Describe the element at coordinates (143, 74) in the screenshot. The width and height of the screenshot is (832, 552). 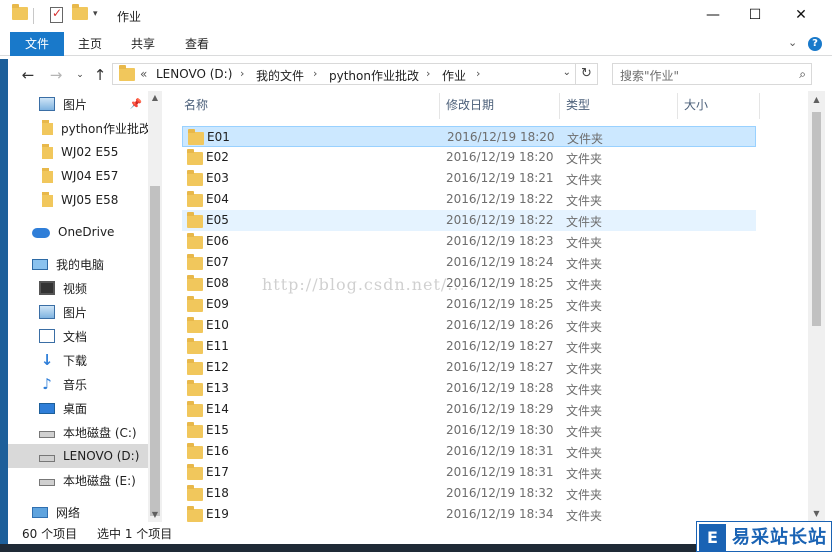
I see `breadcrumb-overflow: «` at that location.